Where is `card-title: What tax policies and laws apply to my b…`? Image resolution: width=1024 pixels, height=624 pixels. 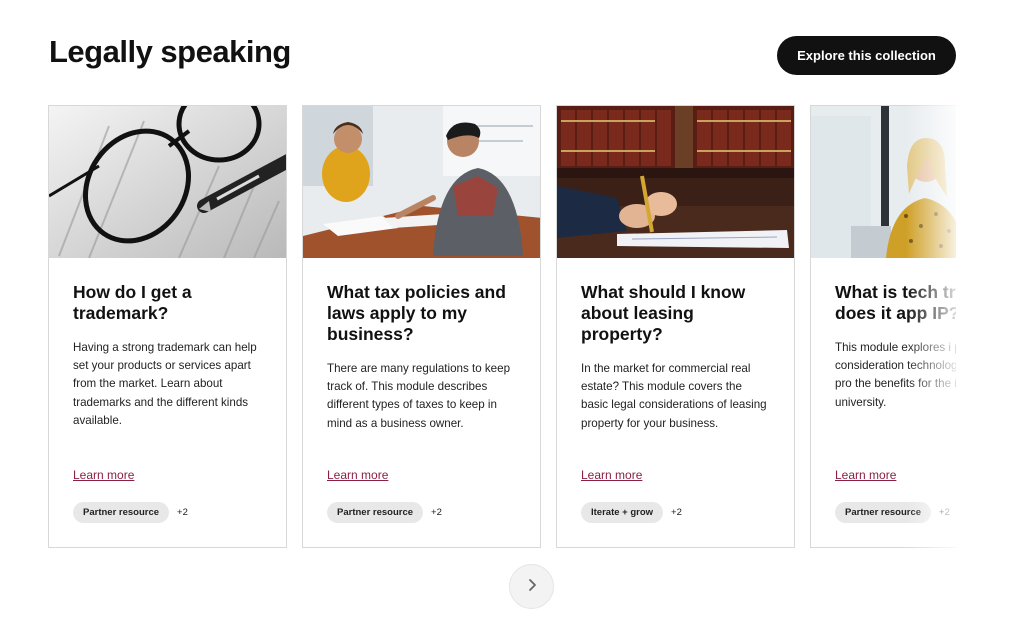
card-title: What tax policies and laws apply to my b… is located at coordinates (416, 313).